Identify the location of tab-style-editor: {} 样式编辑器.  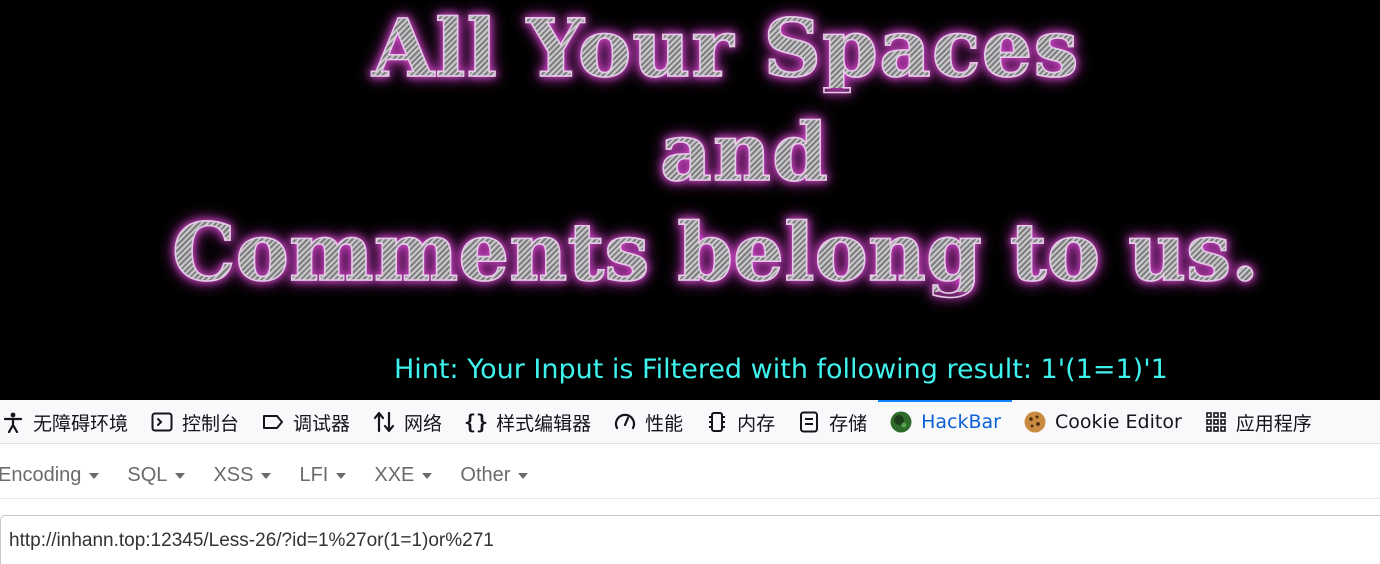
(527, 422).